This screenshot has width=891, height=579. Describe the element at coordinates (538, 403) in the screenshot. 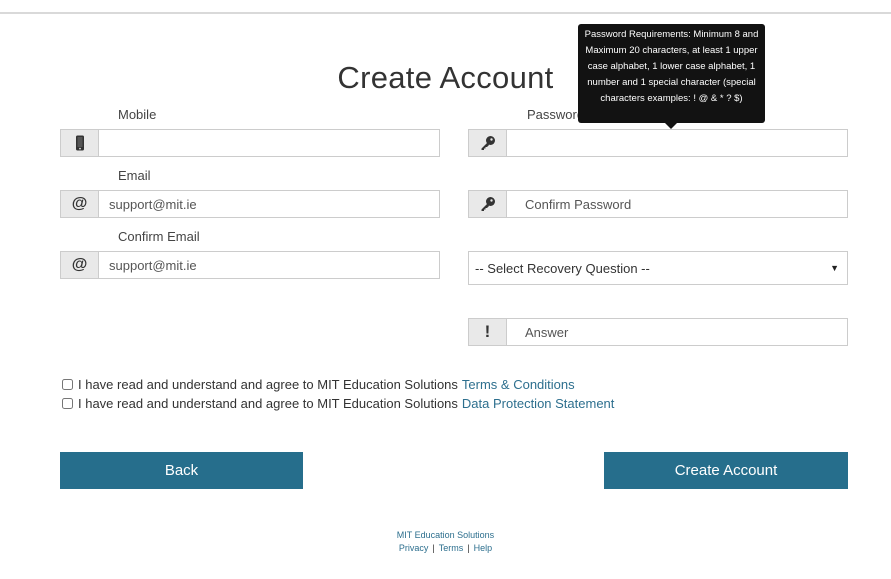

I see `data-protection-link: Data Protection Statement` at that location.